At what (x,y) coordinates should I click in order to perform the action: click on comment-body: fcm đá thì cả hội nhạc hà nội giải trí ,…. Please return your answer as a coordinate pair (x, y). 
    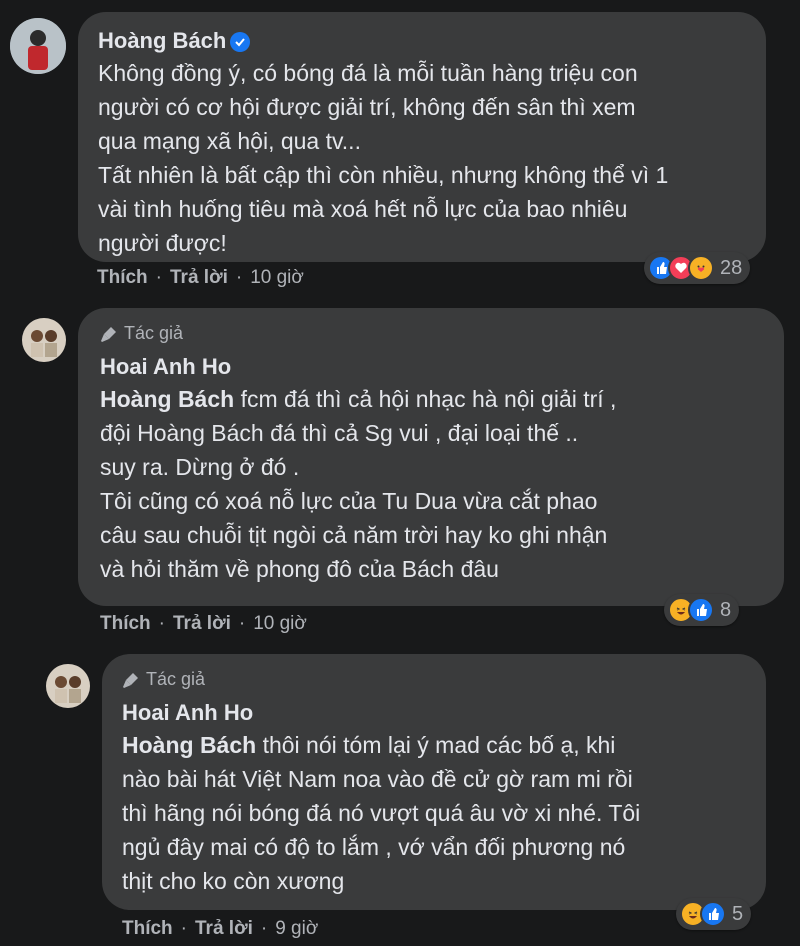
    Looking at the image, I should click on (358, 484).